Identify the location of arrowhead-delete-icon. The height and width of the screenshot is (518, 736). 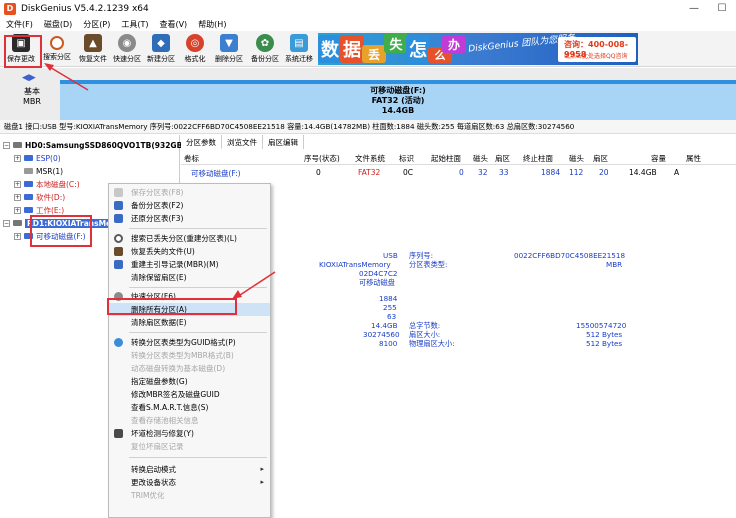
(237, 294).